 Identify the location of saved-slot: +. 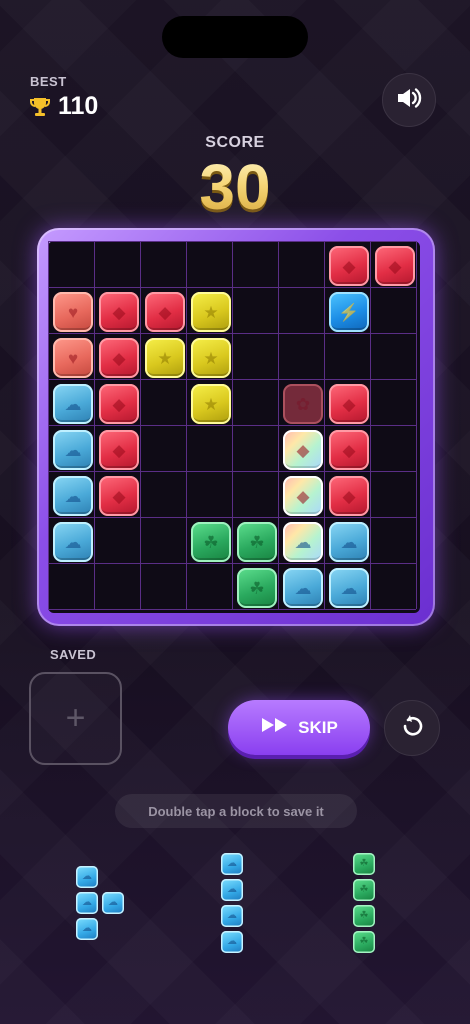
(75, 718).